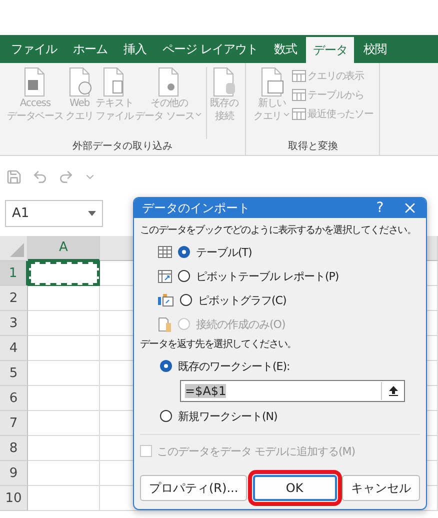 The image size is (438, 518). I want to click on group-label: 取得と変換, so click(313, 146).